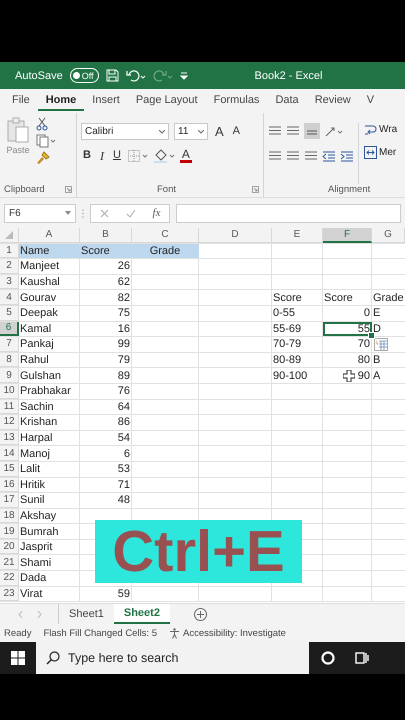 The image size is (405, 720). Describe the element at coordinates (377, 329) in the screenshot. I see `table-cell-text: D` at that location.